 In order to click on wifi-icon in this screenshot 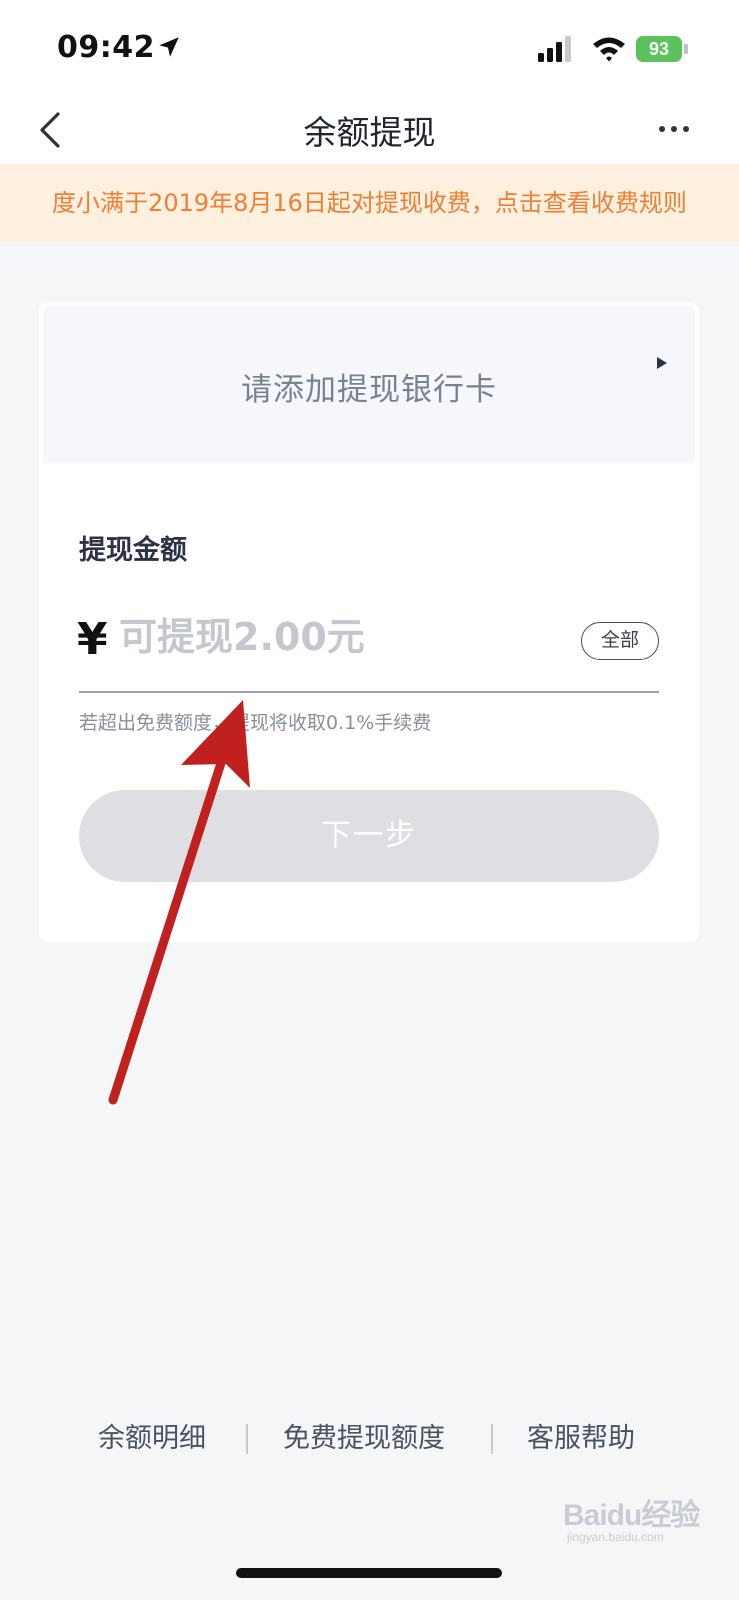, I will do `click(609, 49)`.